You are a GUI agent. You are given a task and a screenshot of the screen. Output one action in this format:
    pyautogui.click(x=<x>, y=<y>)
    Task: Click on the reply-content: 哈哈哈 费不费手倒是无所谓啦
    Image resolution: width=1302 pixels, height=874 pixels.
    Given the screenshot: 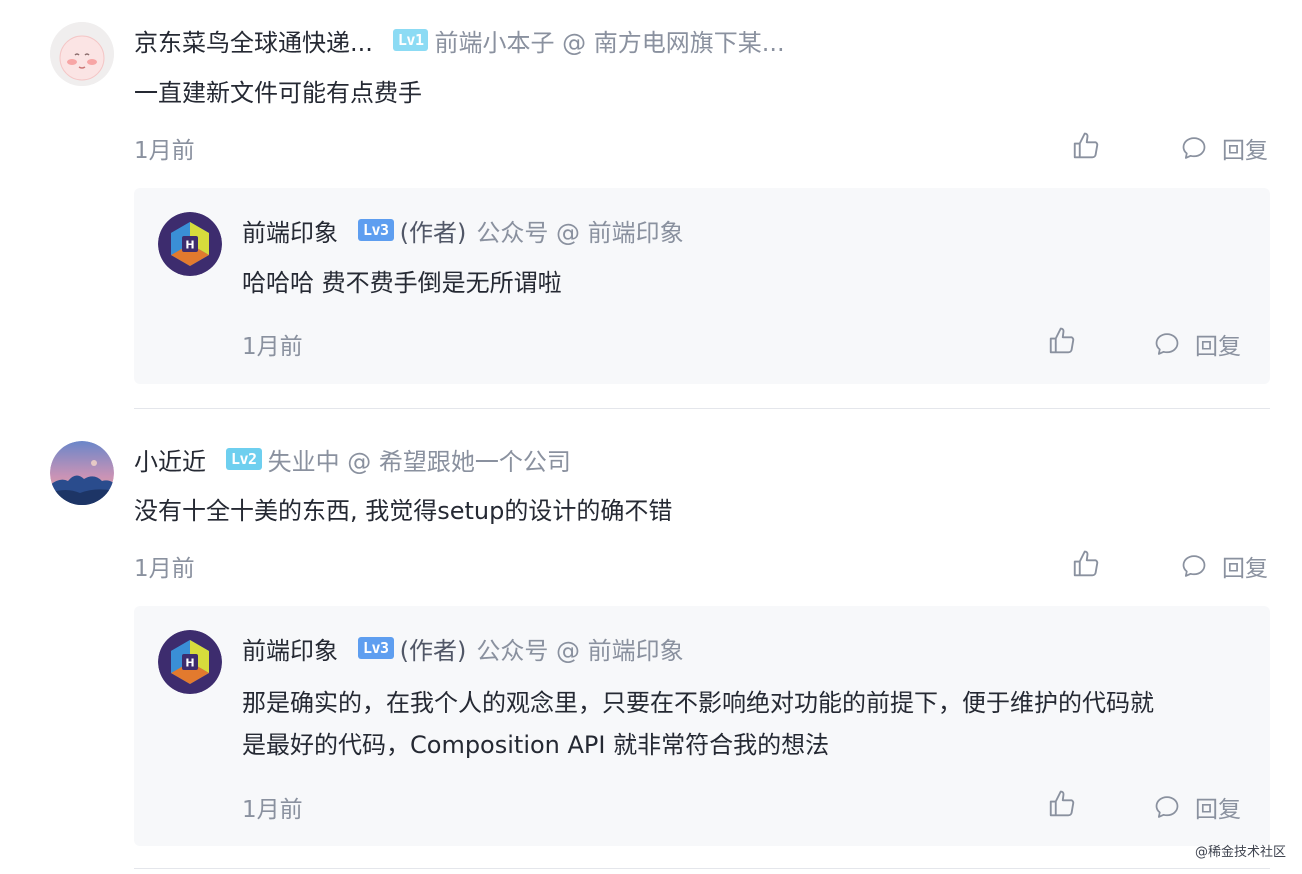 What is the action you would take?
    pyautogui.click(x=402, y=283)
    